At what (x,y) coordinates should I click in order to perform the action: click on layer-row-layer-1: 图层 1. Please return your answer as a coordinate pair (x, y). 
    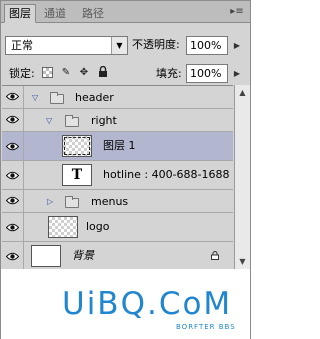
    Looking at the image, I should click on (117, 146).